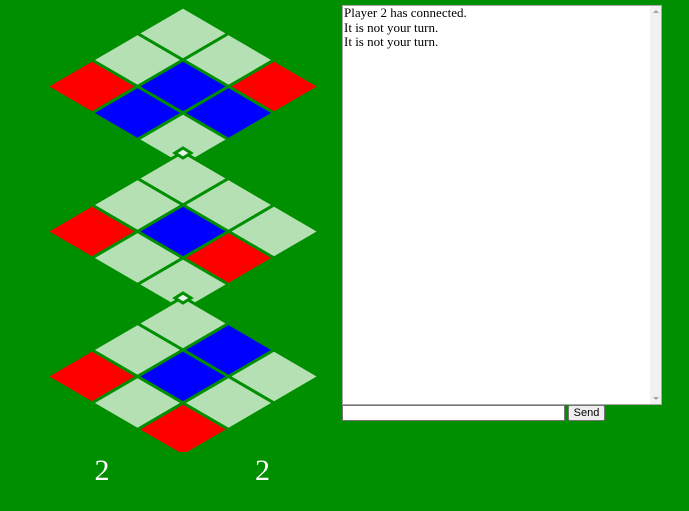 The image size is (689, 511). What do you see at coordinates (262, 470) in the screenshot?
I see `red-score: 2` at bounding box center [262, 470].